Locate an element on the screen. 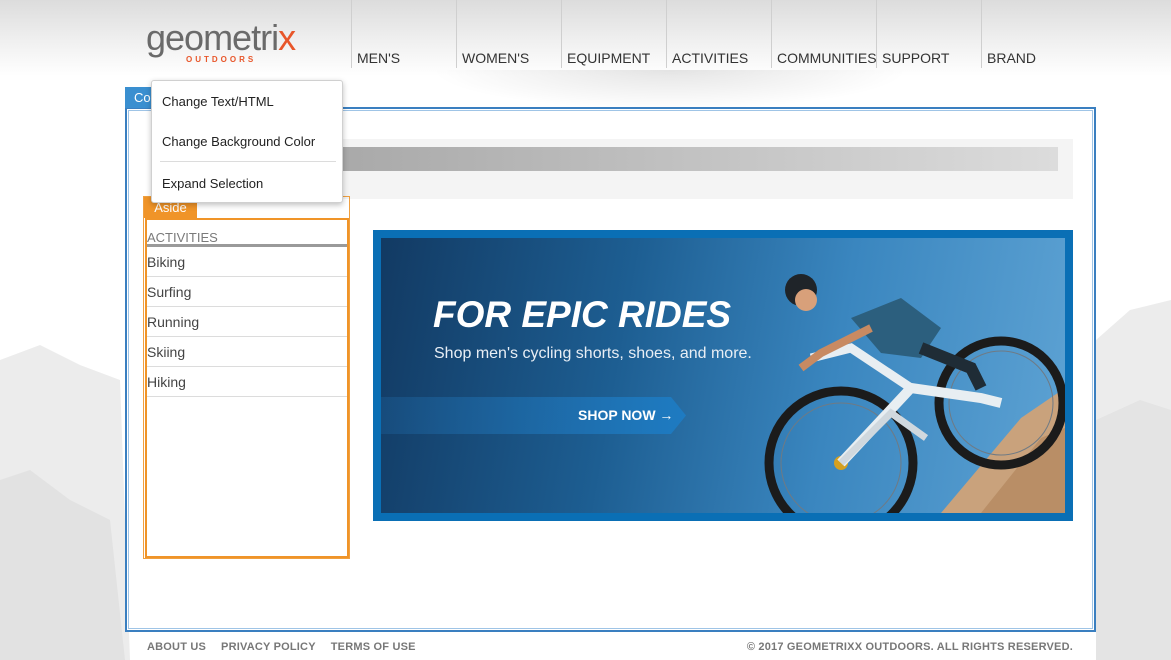  activity-link-biking: Biking is located at coordinates (247, 262).